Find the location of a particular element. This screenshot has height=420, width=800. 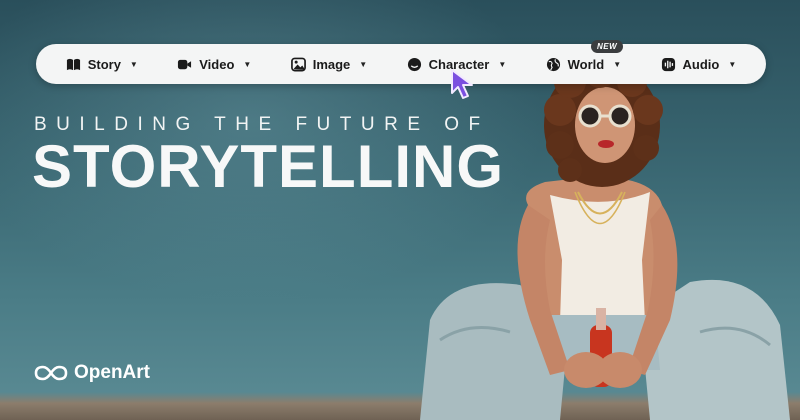

openart-logo: OpenArt is located at coordinates (92, 373).